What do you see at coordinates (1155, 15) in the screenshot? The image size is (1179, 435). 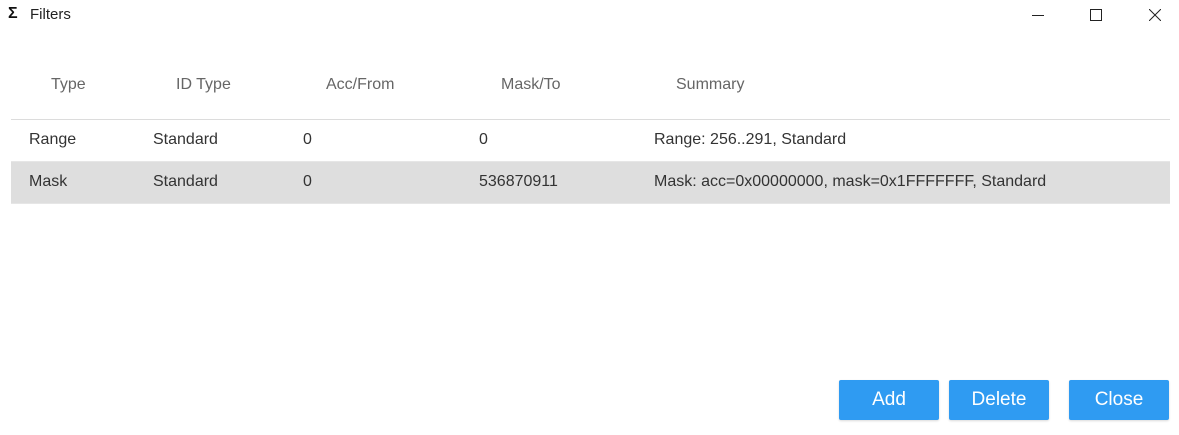 I see `close-icon` at bounding box center [1155, 15].